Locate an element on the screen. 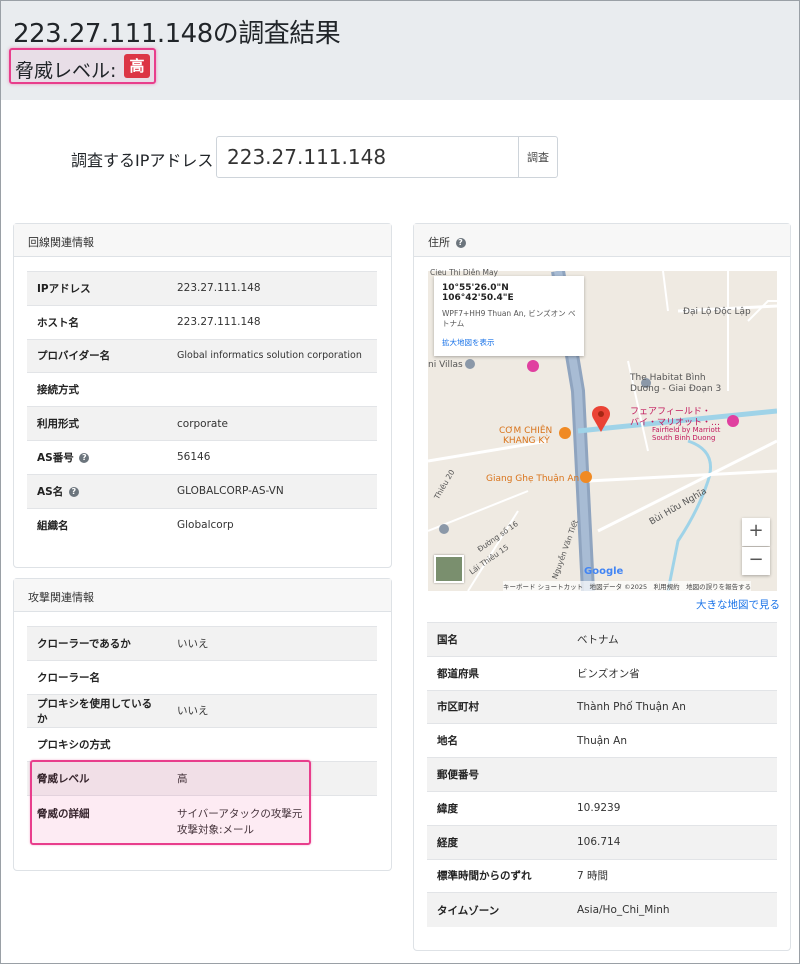  table-row: プロキシの方式 is located at coordinates (202, 744).